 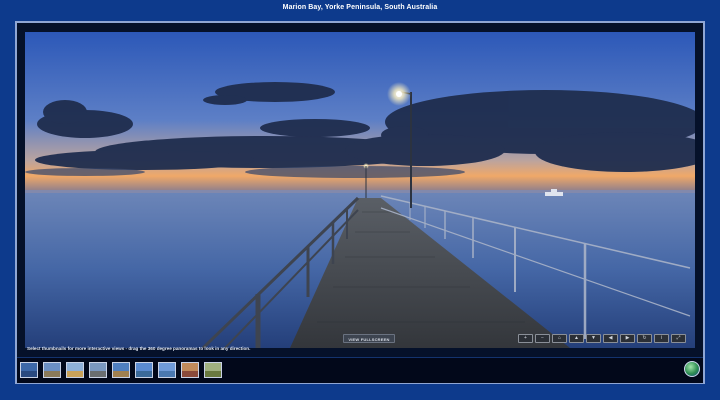 I want to click on autorotate-icon: ↻, so click(x=644, y=338).